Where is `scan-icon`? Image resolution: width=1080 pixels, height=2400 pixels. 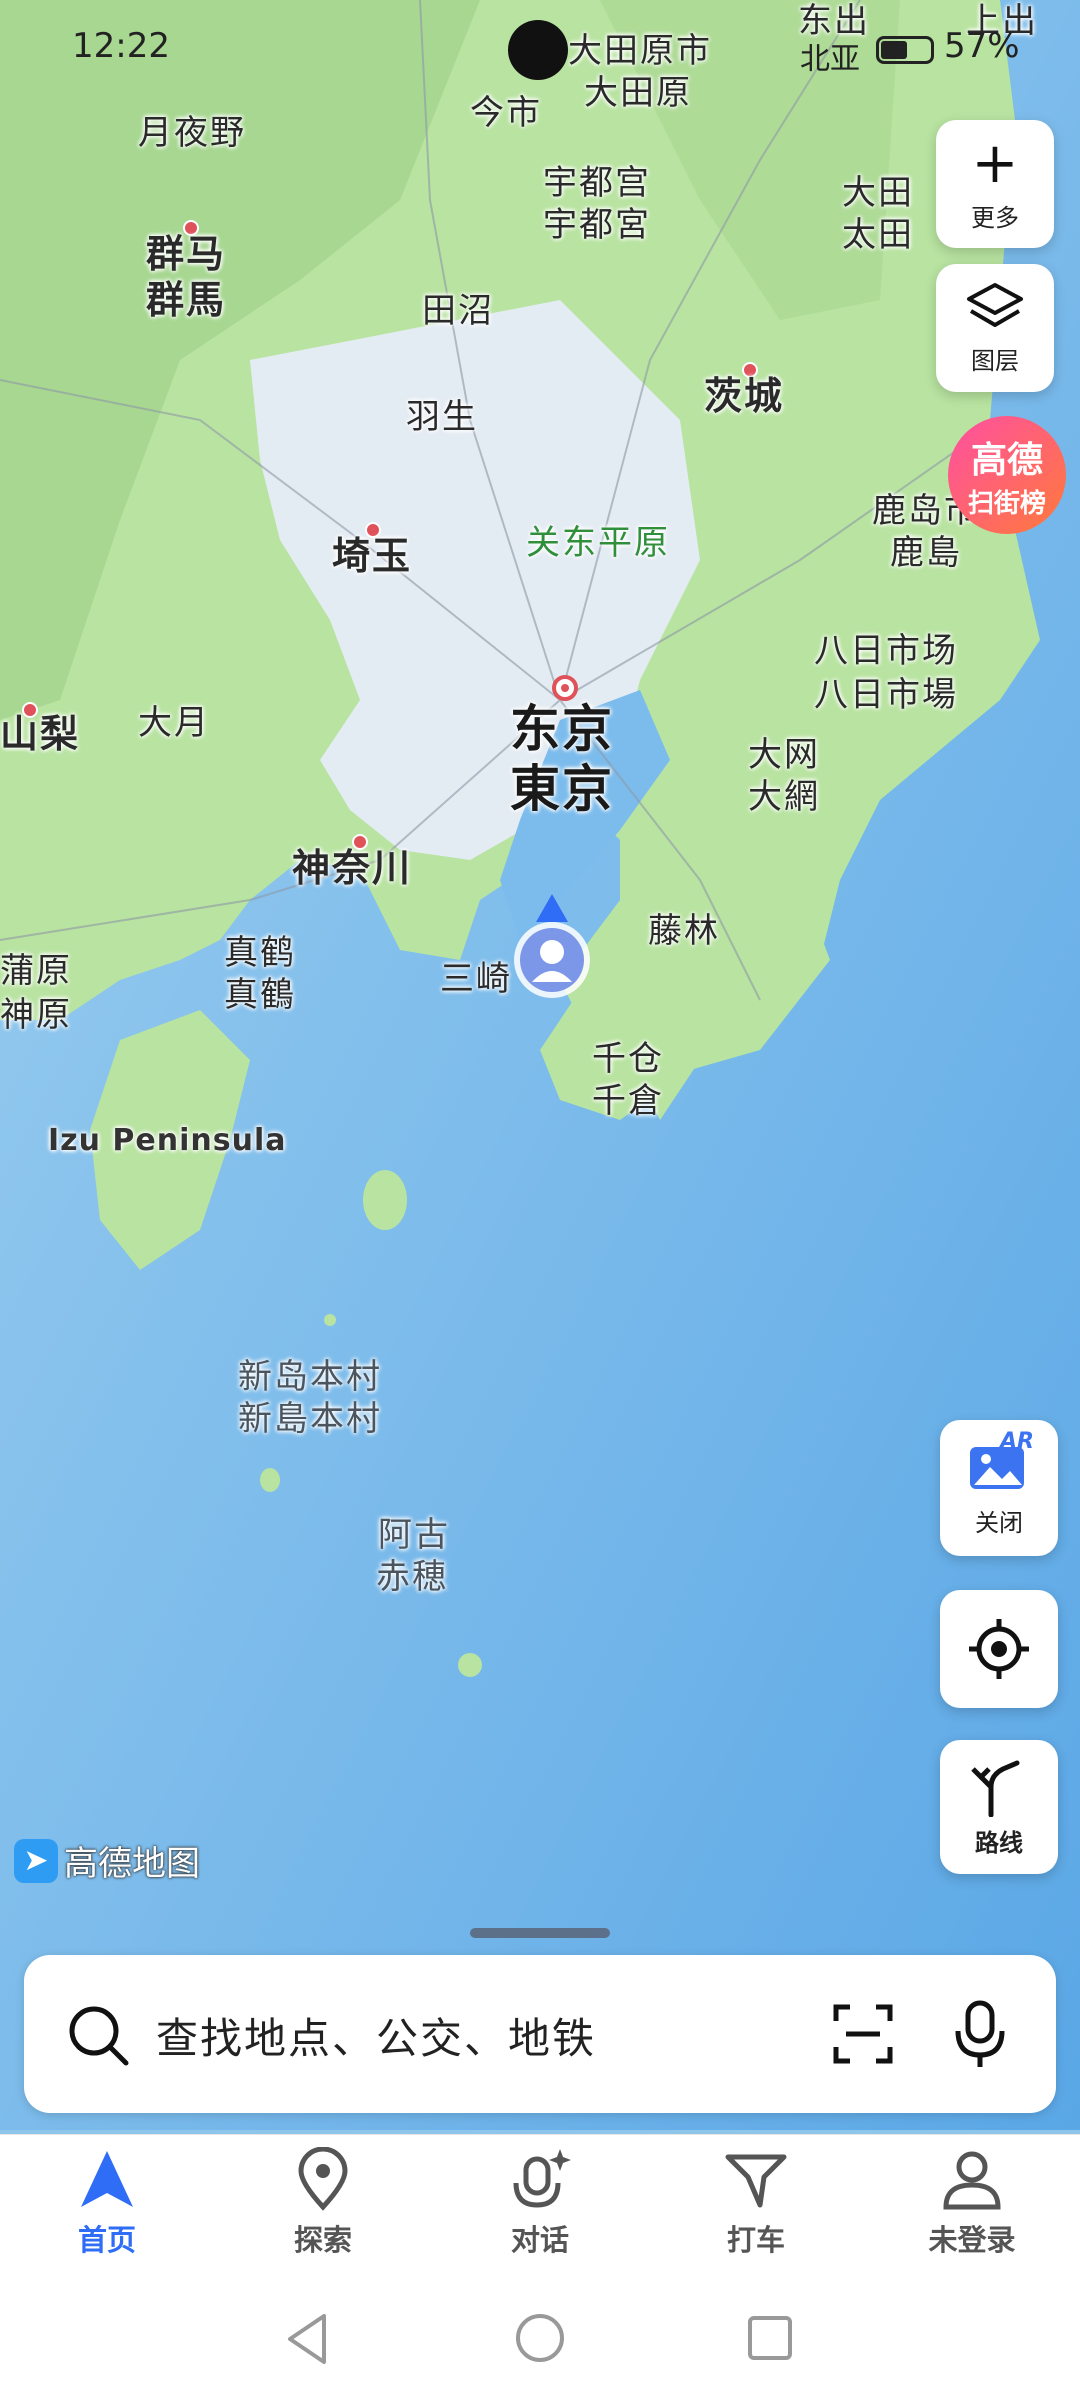
scan-icon is located at coordinates (863, 2034).